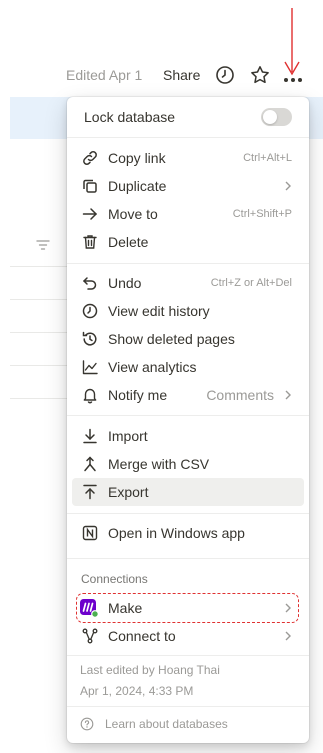  Describe the element at coordinates (292, 44) in the screenshot. I see `annotation-arrow` at that location.